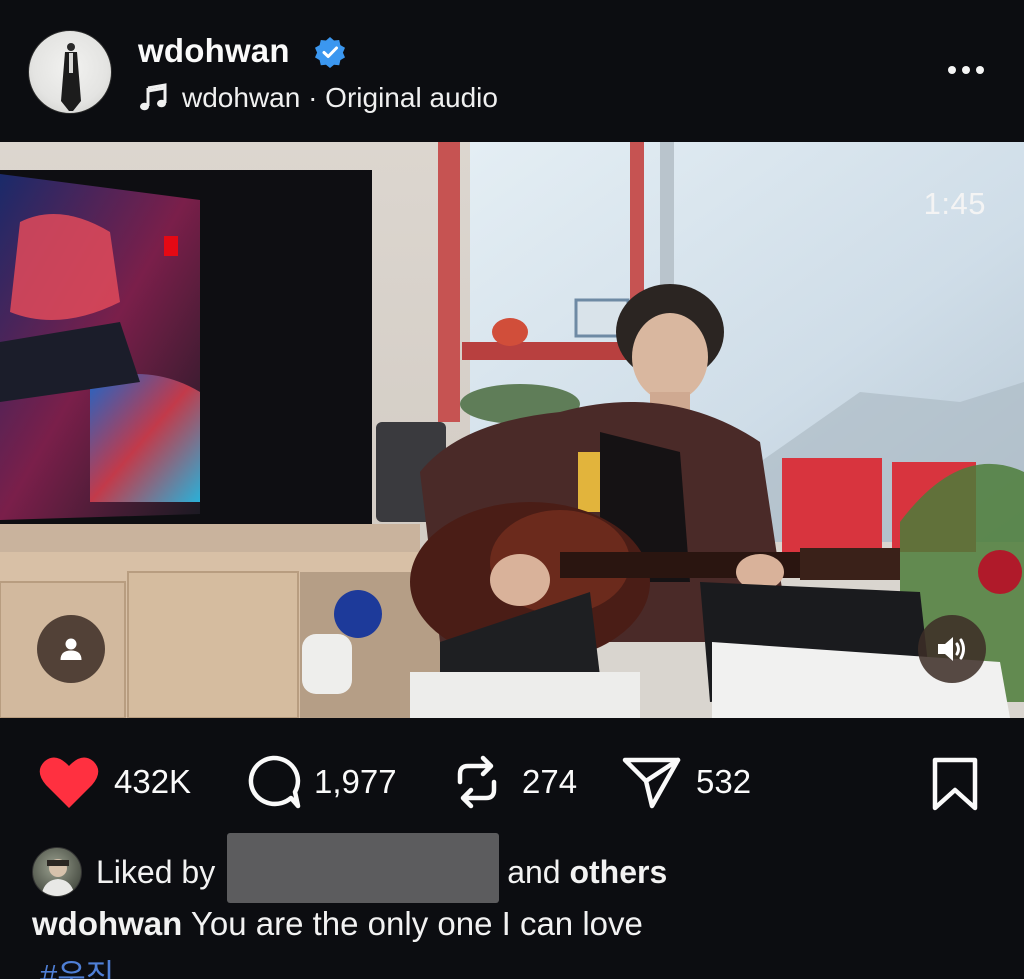  I want to click on hashtag-link: #우진, so click(77, 964).